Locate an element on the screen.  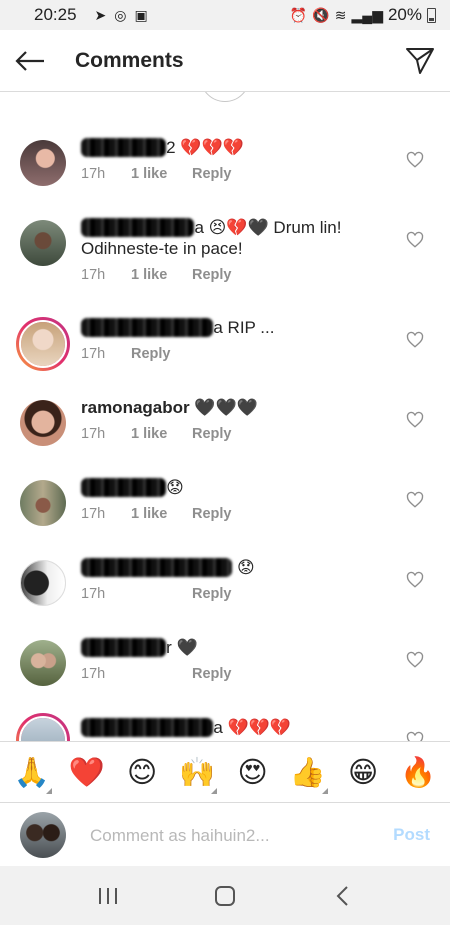
status-time: 20:25 is located at coordinates (55, 14).